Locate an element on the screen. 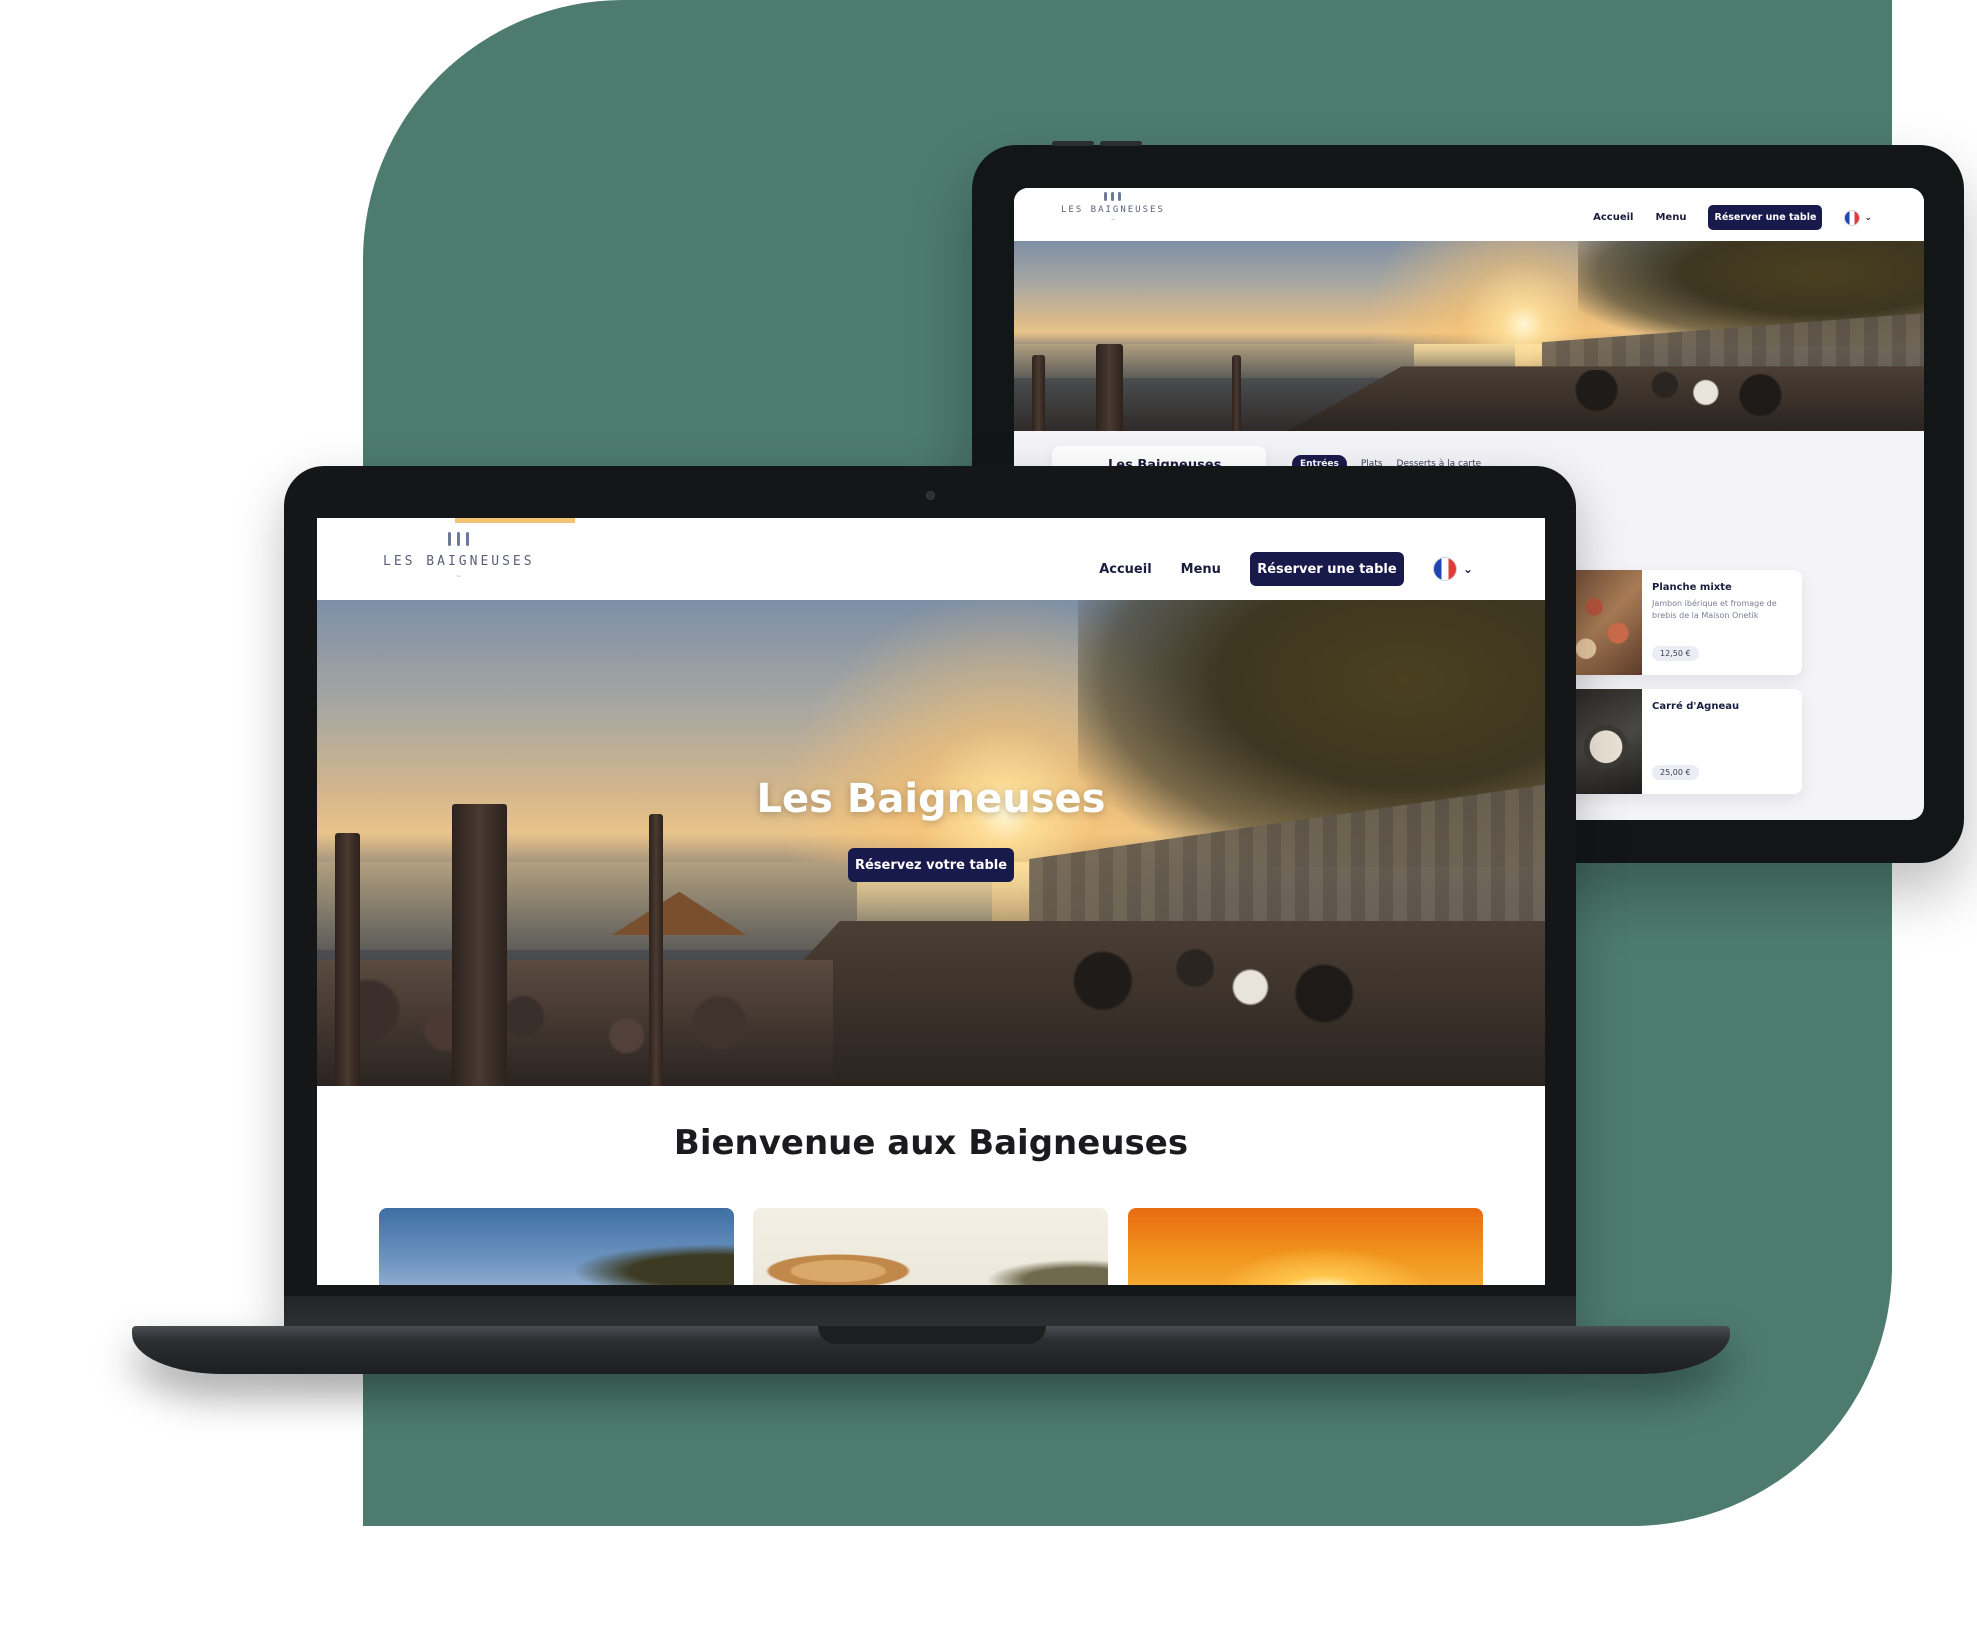 This screenshot has height=1629, width=1977. tablet-volume-button is located at coordinates (1073, 143).